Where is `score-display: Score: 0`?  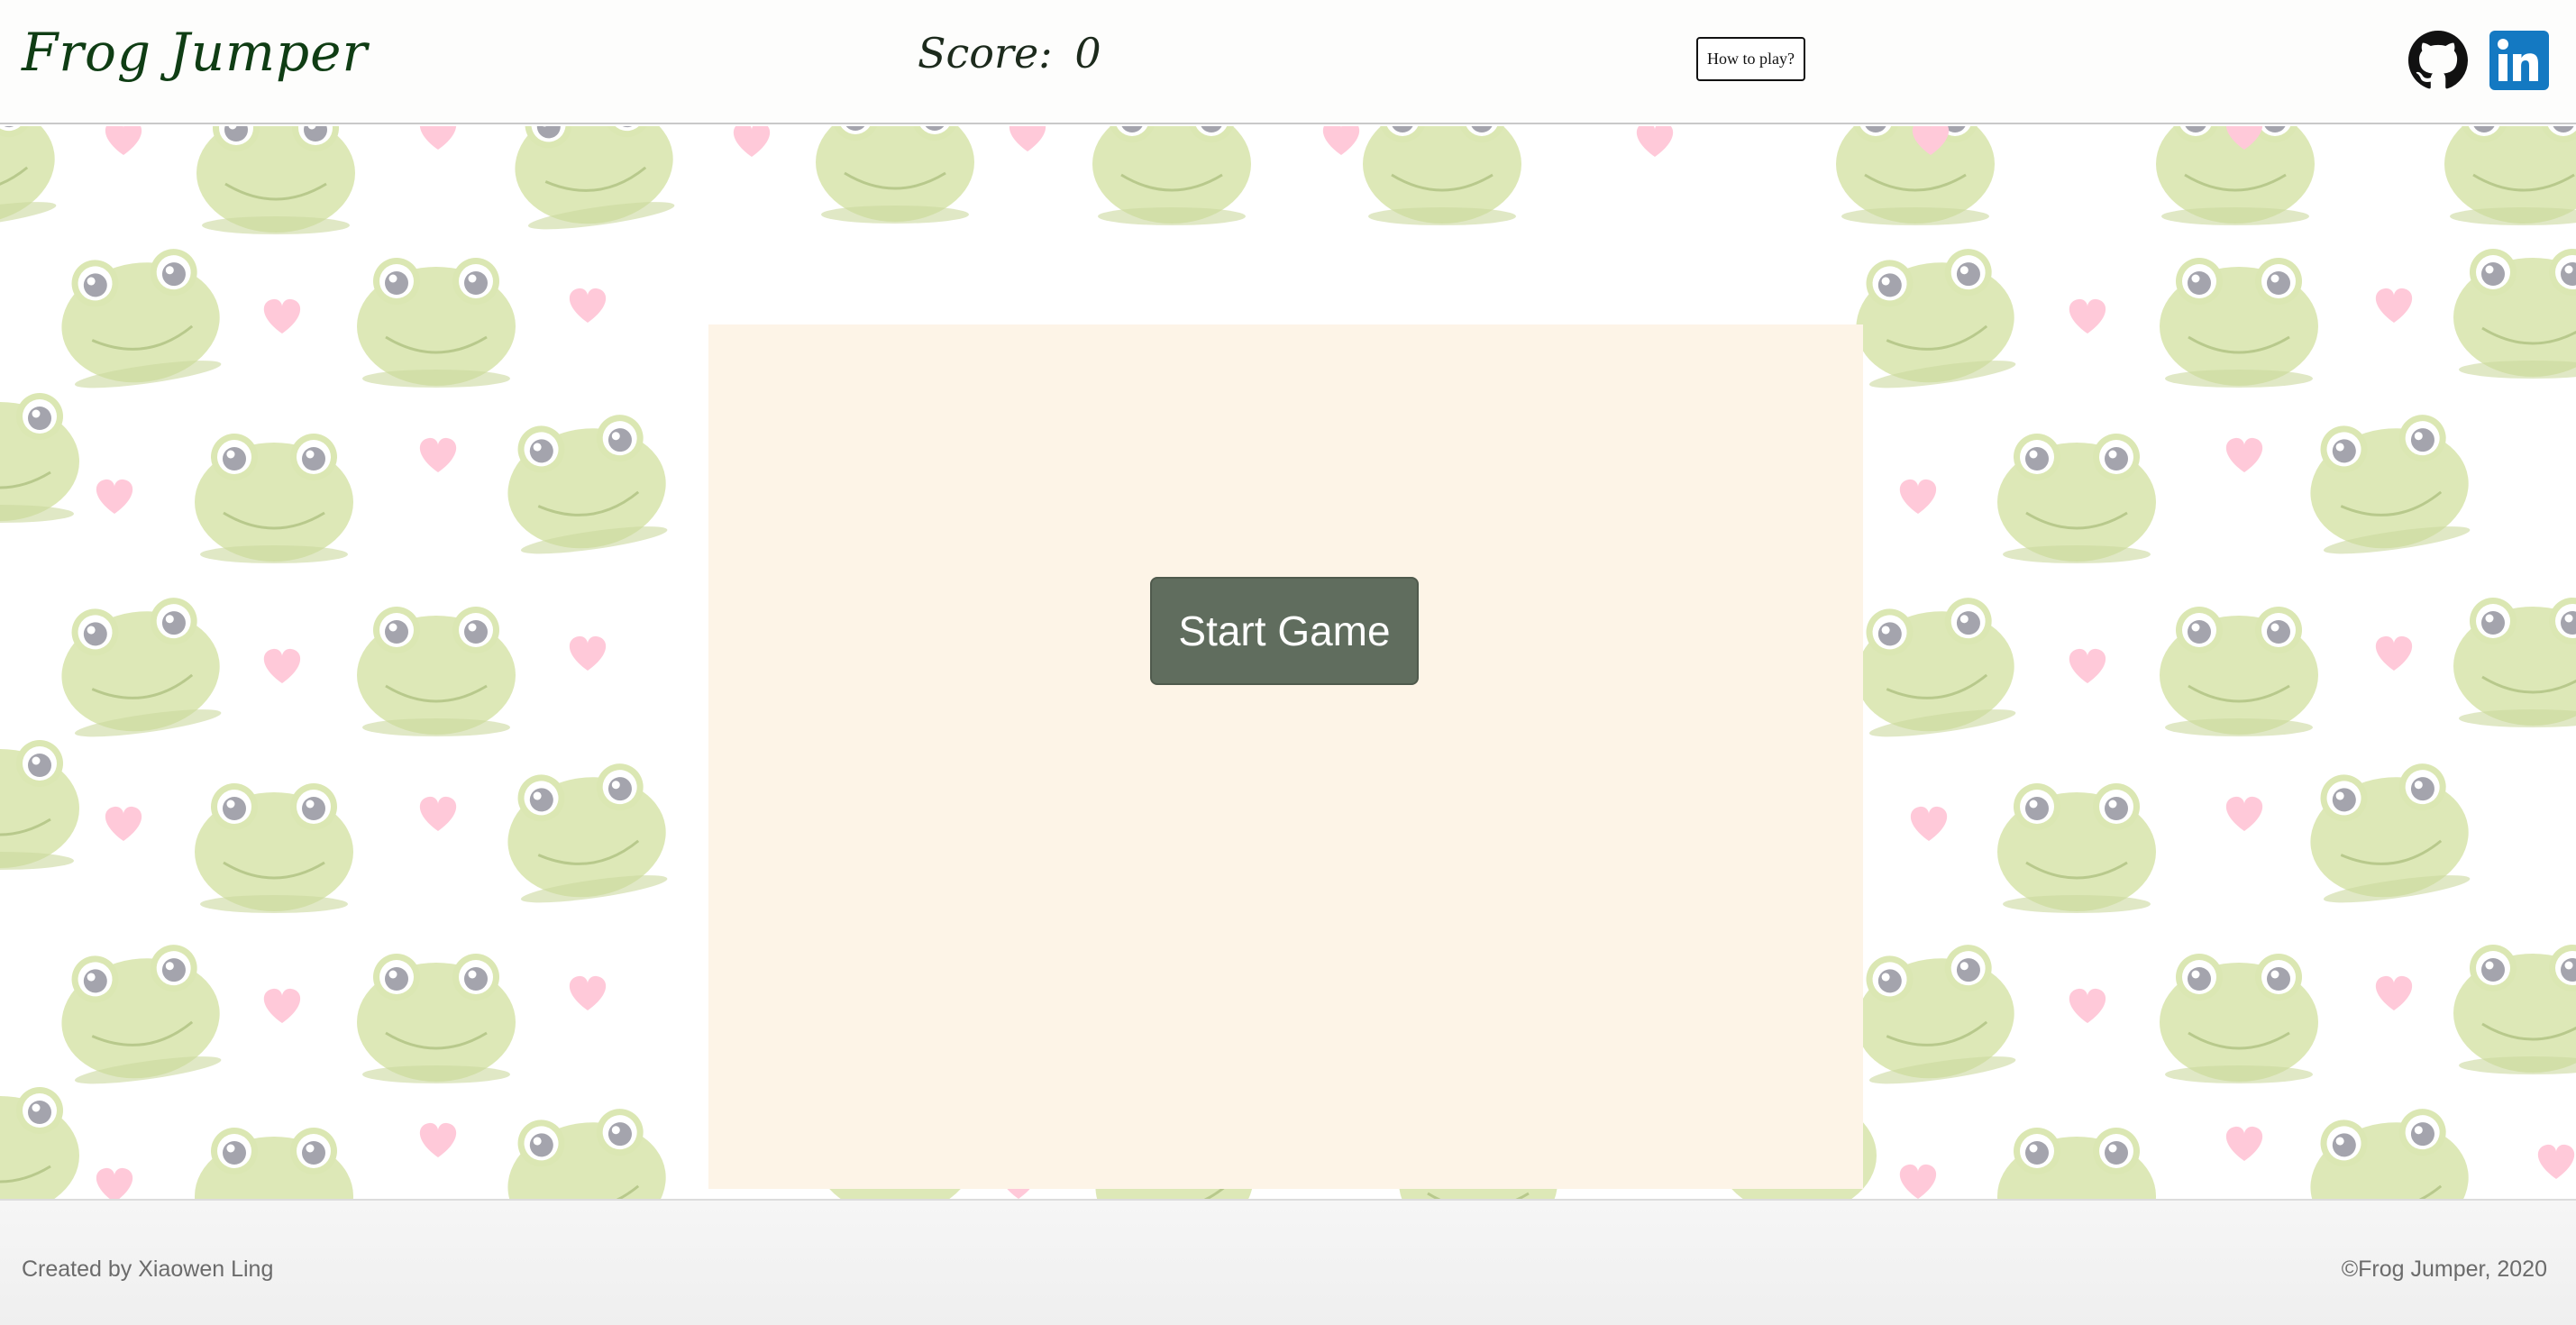
score-display: Score: 0 is located at coordinates (1009, 53).